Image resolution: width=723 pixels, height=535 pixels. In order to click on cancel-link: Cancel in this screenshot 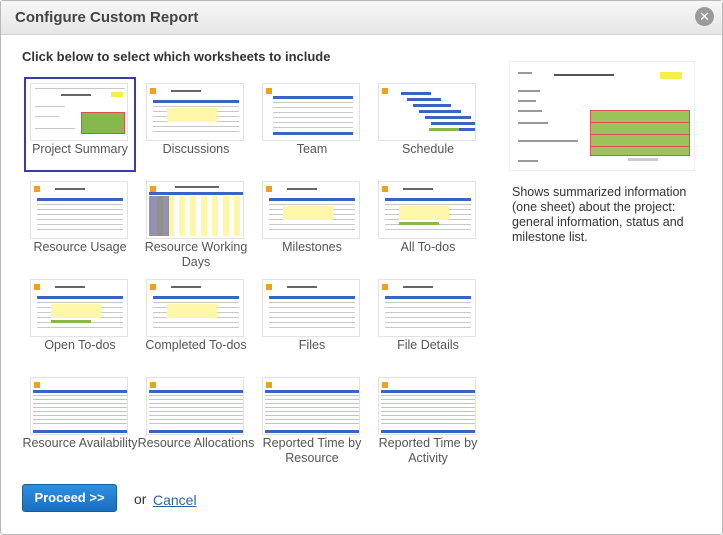, I will do `click(175, 500)`.